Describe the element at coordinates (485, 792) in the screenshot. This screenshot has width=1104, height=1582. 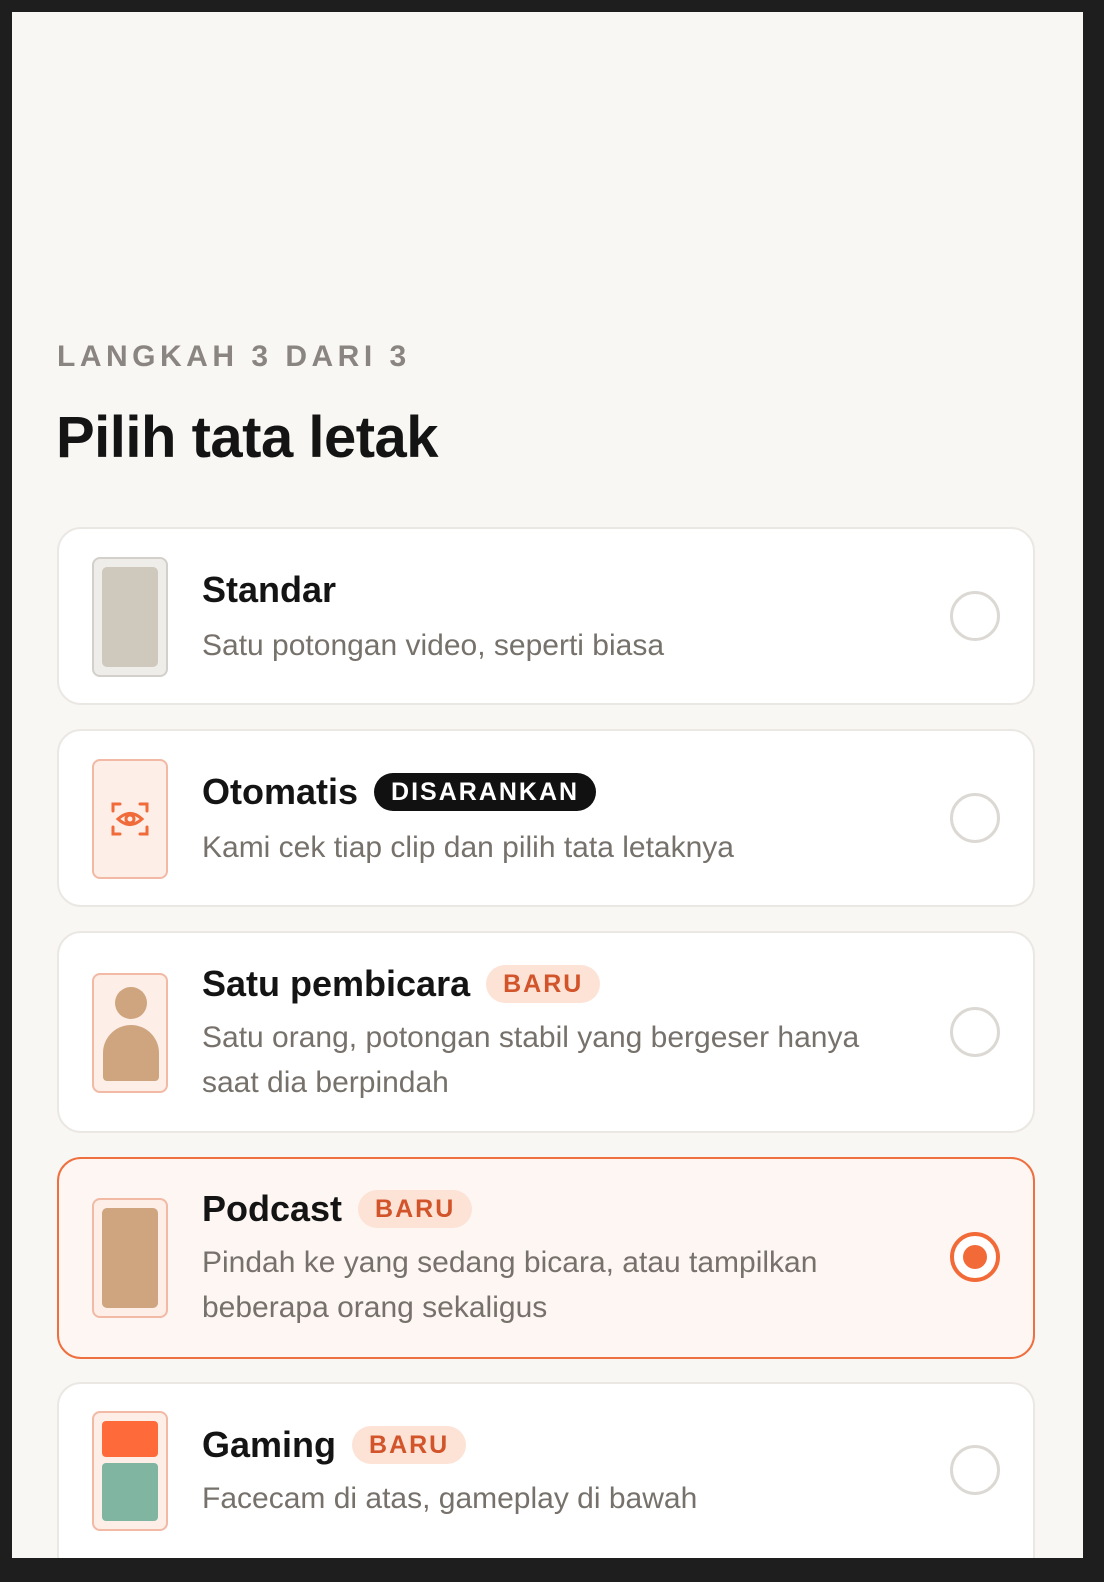
I see `recommended-badge: DISARANKAN` at that location.